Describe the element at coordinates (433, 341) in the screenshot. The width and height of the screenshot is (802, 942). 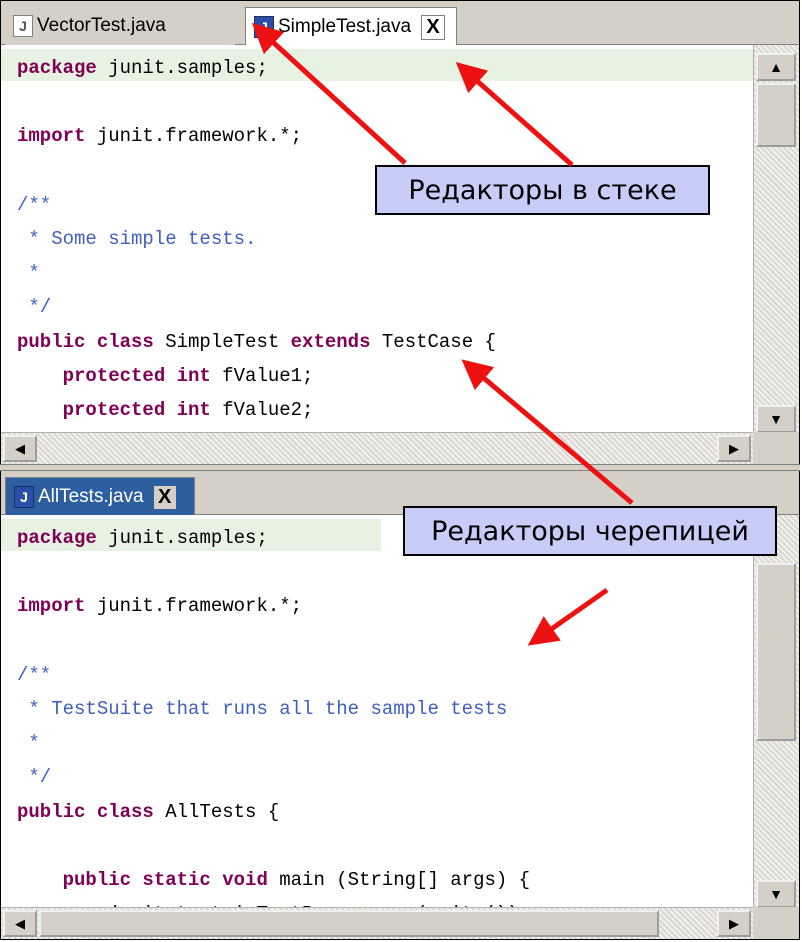
I see `code-token: TestCase {` at that location.